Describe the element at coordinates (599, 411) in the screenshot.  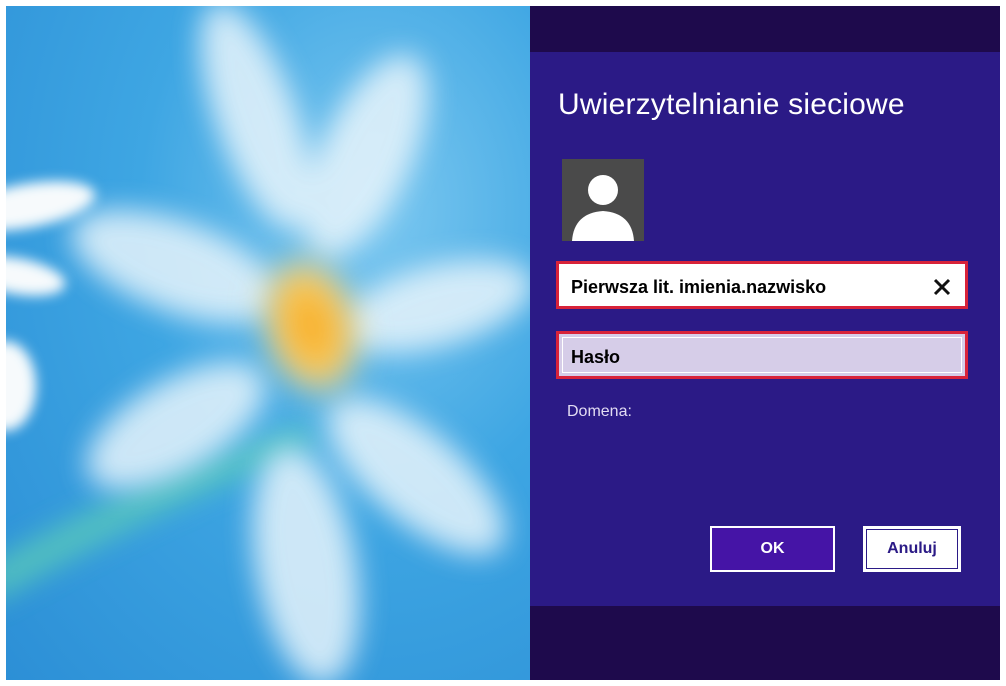
I see `domain-label: Domena:` at that location.